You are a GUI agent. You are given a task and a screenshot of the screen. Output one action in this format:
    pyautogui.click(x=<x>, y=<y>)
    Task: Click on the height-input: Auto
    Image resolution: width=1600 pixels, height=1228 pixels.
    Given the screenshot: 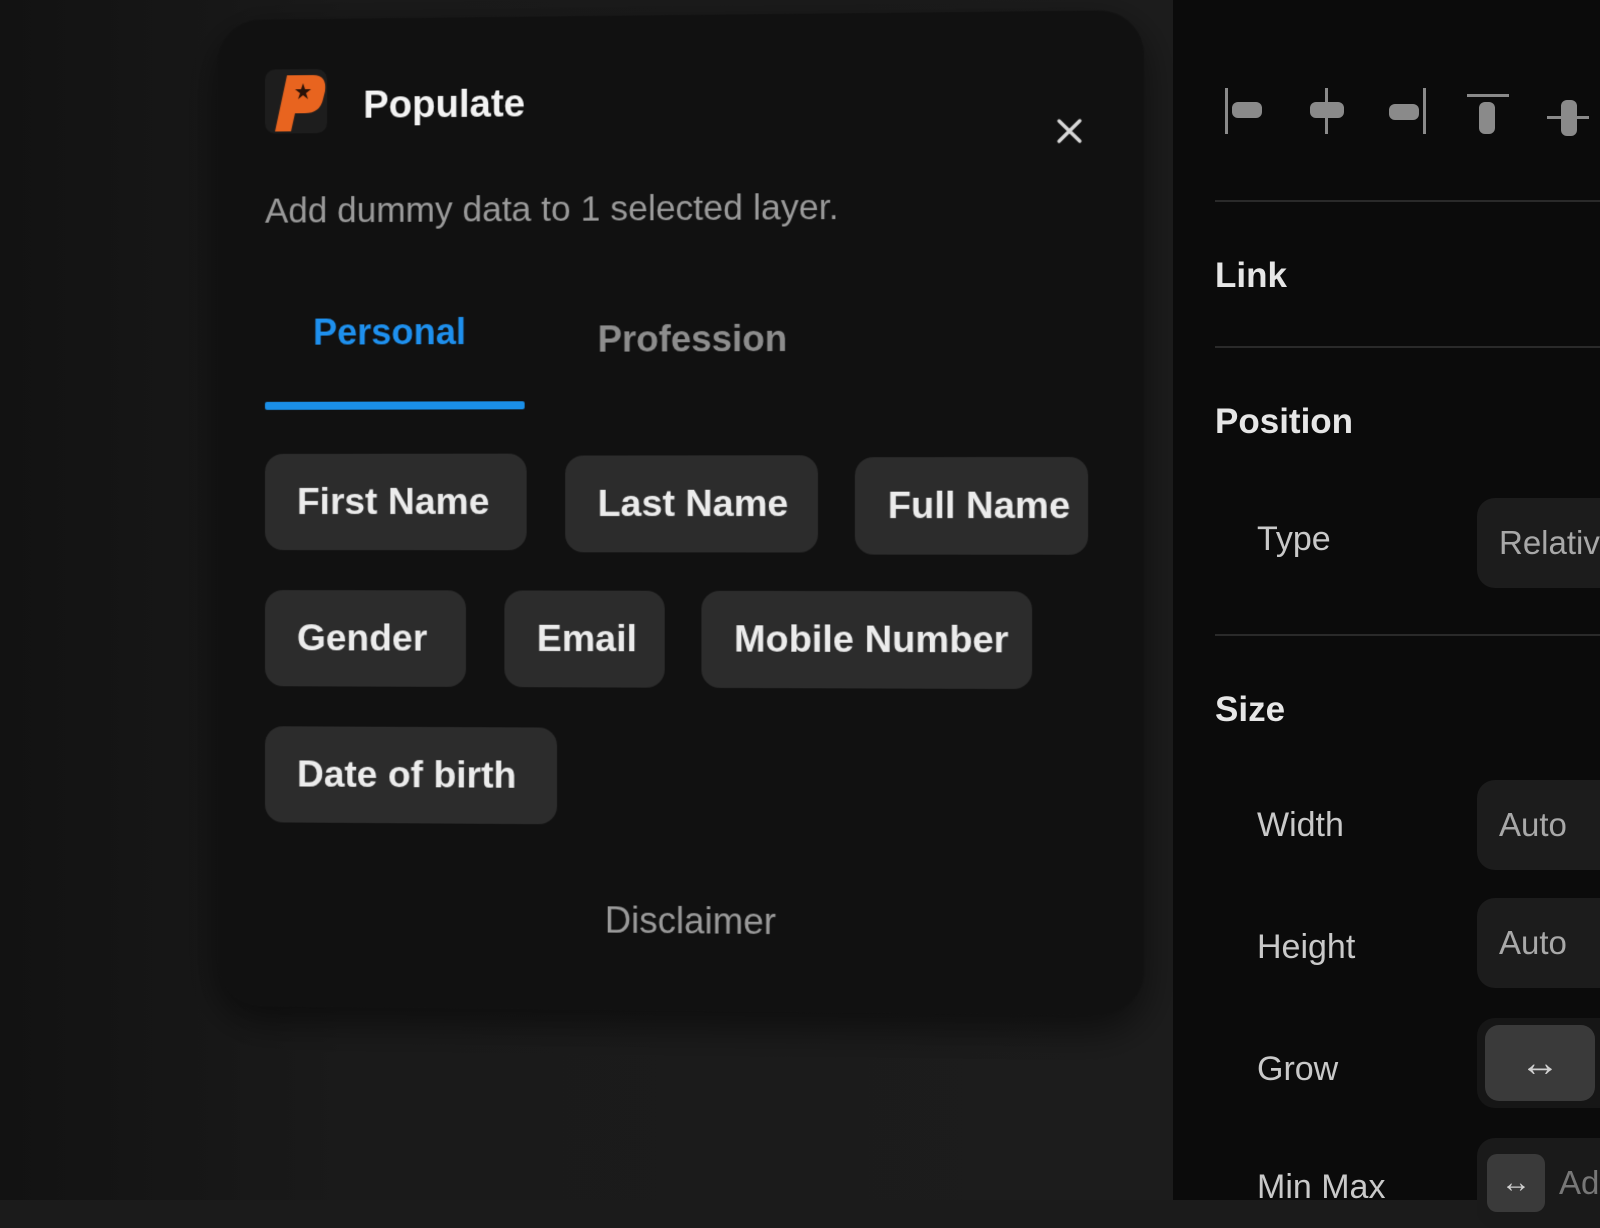 What is the action you would take?
    pyautogui.click(x=1538, y=943)
    